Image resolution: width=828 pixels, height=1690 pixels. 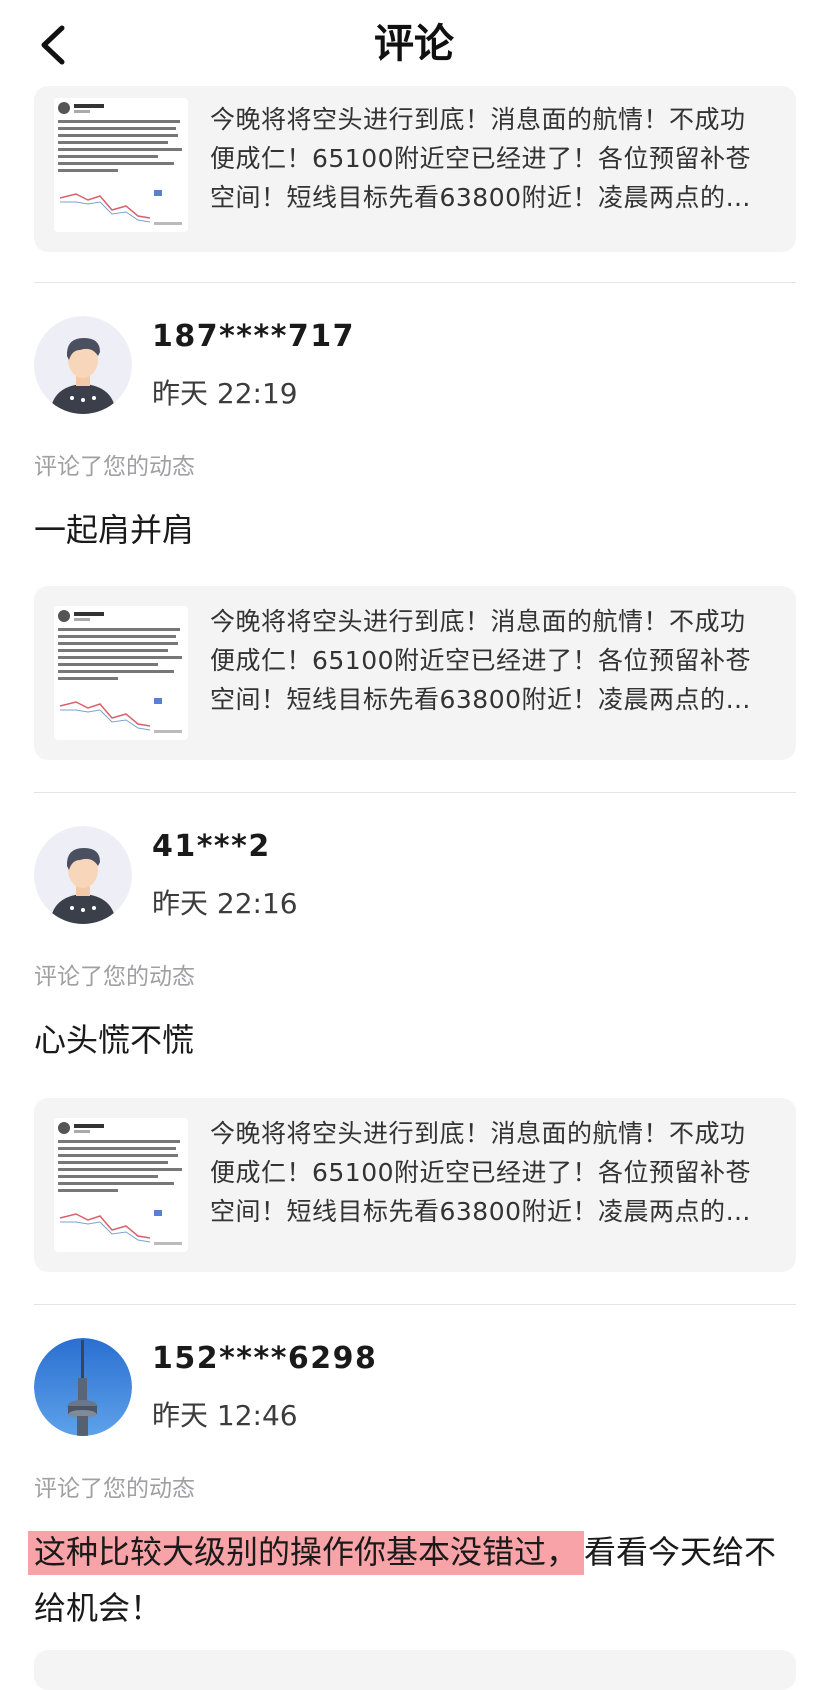 I want to click on user-name: 187****717, so click(x=253, y=337).